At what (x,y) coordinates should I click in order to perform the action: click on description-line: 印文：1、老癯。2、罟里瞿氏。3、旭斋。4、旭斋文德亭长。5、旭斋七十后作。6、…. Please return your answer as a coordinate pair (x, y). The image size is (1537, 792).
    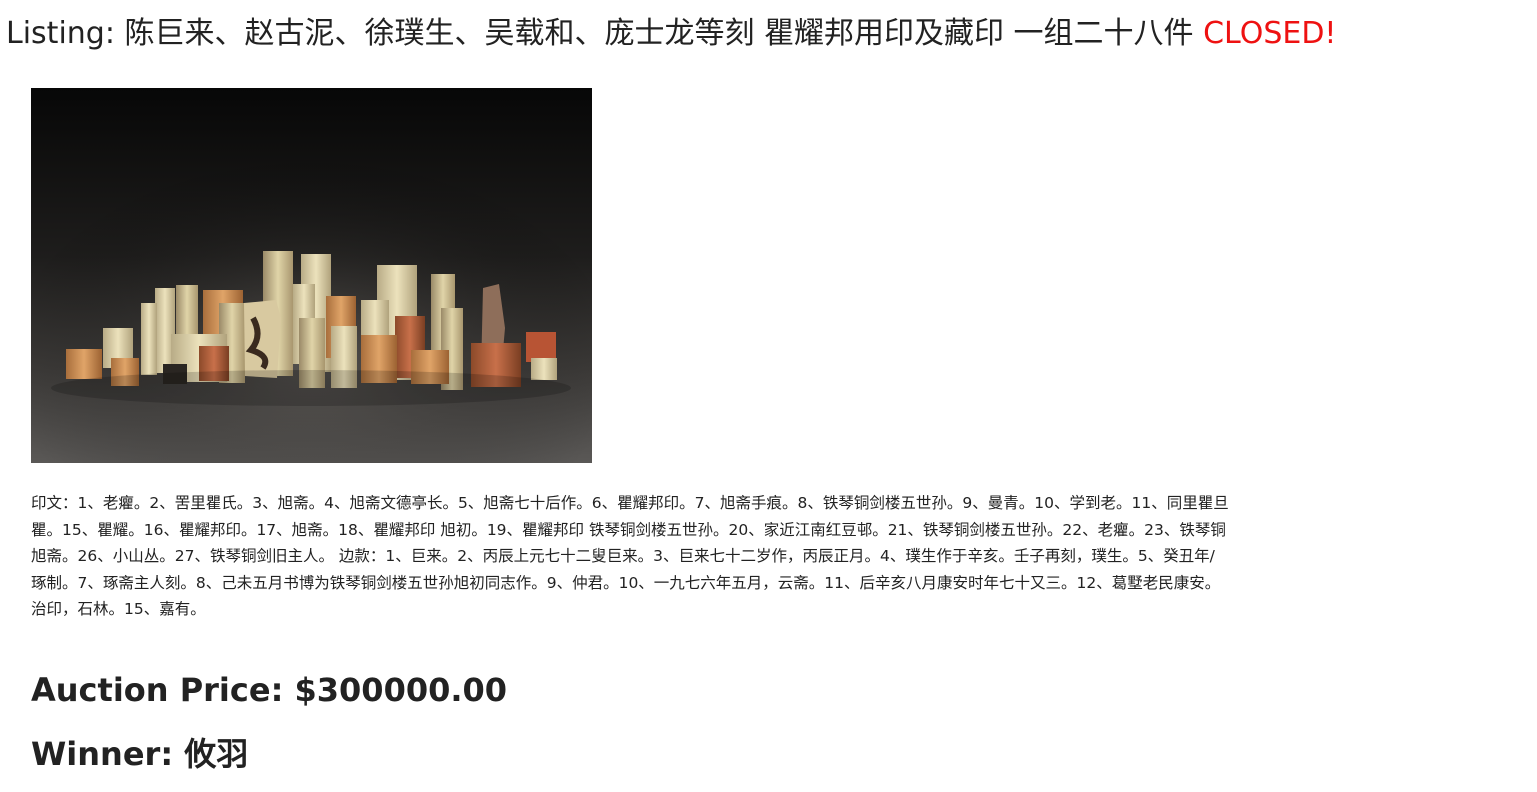
    Looking at the image, I should click on (630, 503).